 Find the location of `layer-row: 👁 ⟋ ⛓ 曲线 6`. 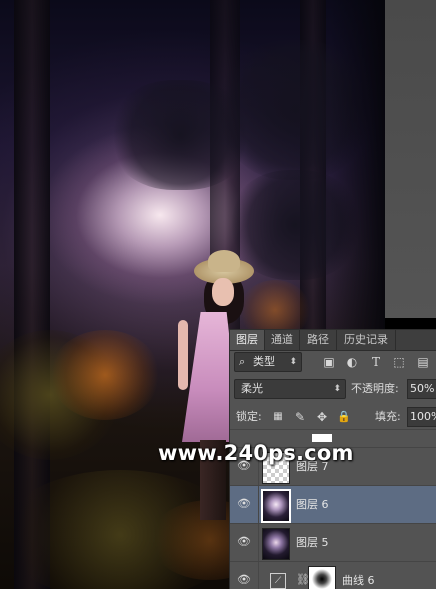

layer-row: 👁 ⟋ ⛓ 曲线 6 is located at coordinates (333, 575).